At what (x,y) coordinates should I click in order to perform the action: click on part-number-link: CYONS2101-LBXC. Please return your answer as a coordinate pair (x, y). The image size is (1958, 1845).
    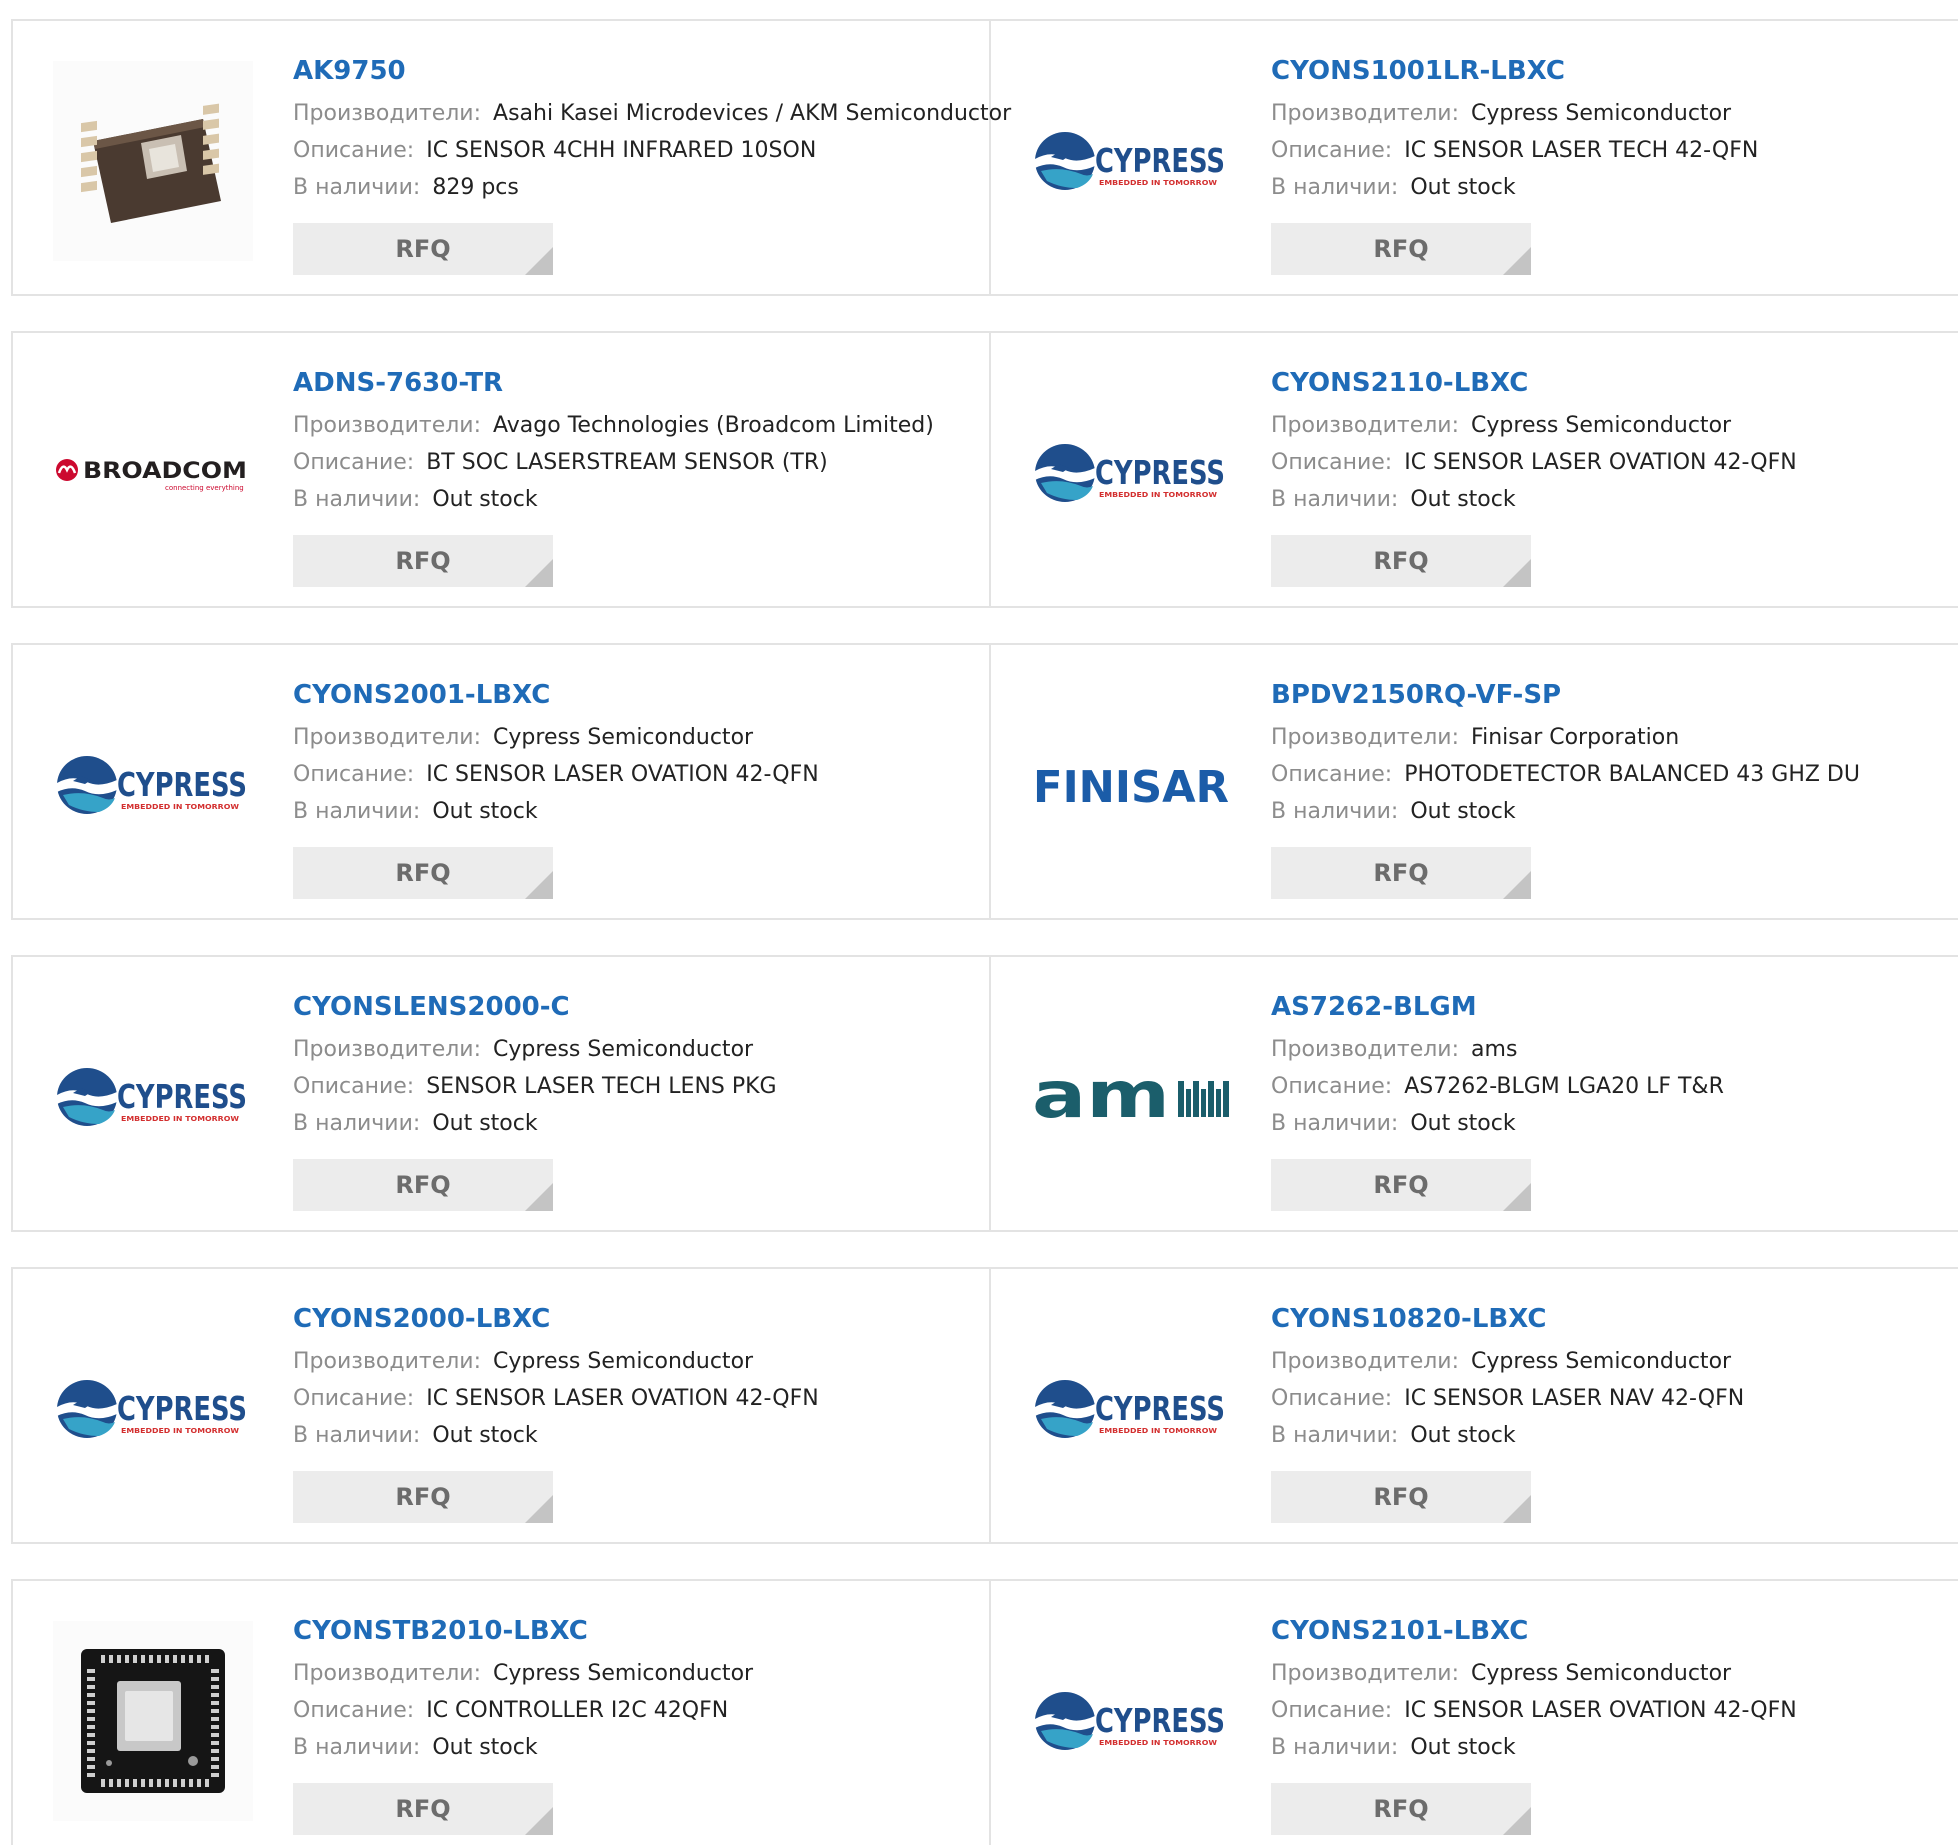
    Looking at the image, I should click on (1614, 1631).